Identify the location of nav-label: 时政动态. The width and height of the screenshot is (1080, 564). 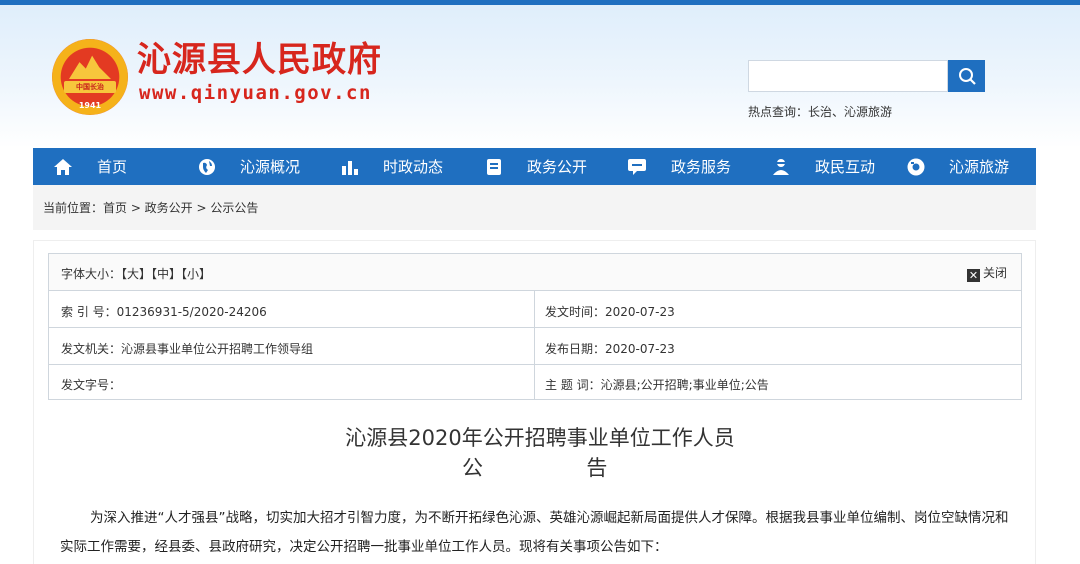
(413, 167).